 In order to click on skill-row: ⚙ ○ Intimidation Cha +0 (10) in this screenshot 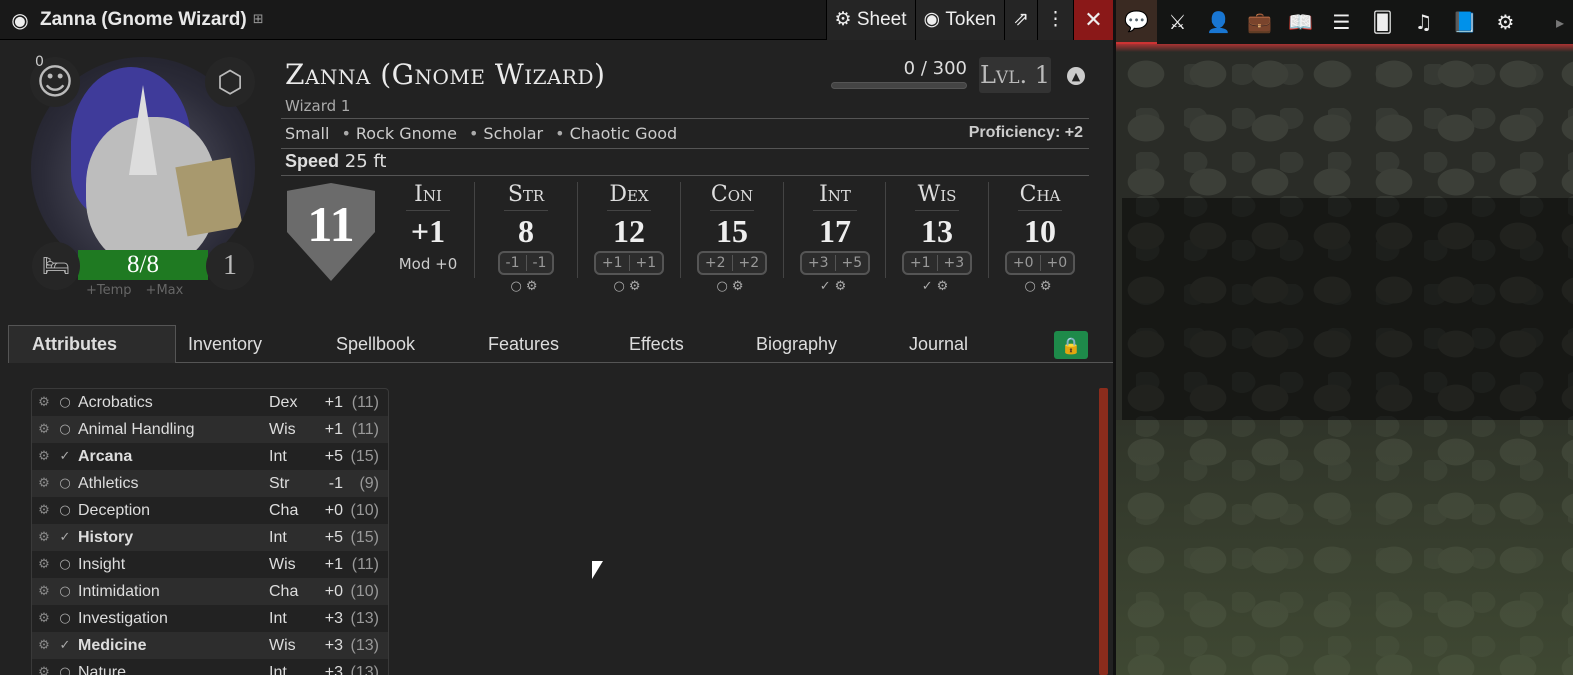, I will do `click(210, 591)`.